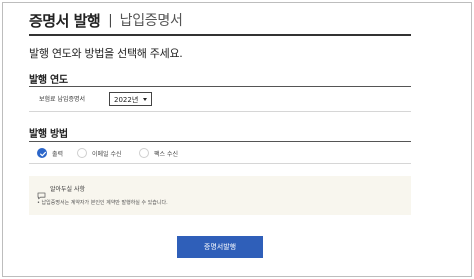 The width and height of the screenshot is (474, 279). What do you see at coordinates (166, 154) in the screenshot?
I see `method-option-label: 팩스 수신` at bounding box center [166, 154].